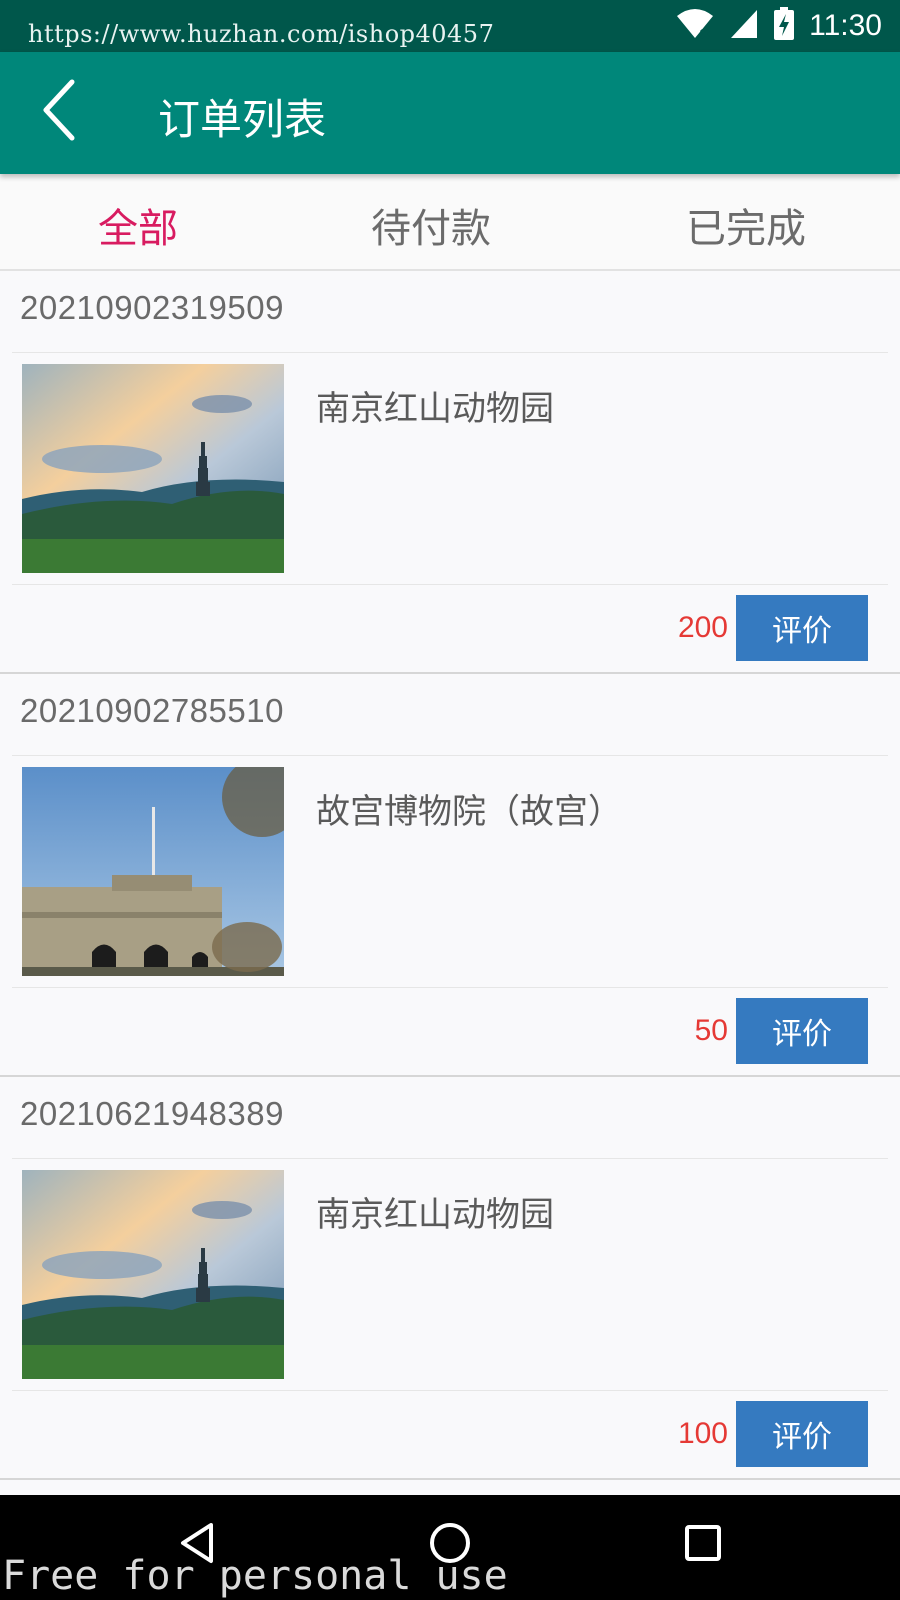  I want to click on historic-building-photo, so click(153, 871).